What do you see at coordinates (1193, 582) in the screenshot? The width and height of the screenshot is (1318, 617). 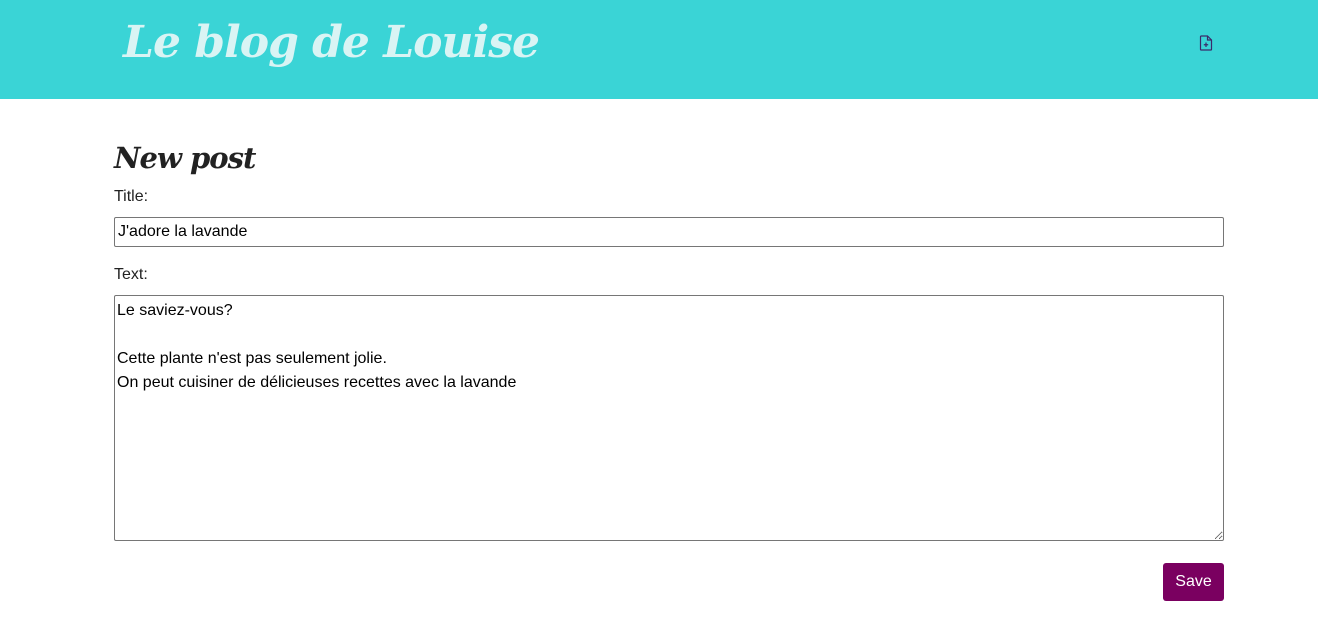 I see `save-button: Save` at bounding box center [1193, 582].